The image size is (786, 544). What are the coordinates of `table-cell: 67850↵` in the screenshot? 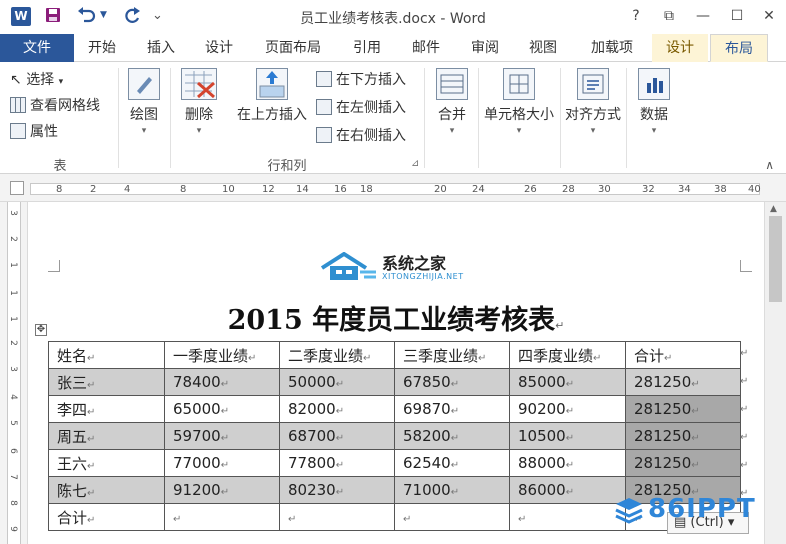 It's located at (452, 382).